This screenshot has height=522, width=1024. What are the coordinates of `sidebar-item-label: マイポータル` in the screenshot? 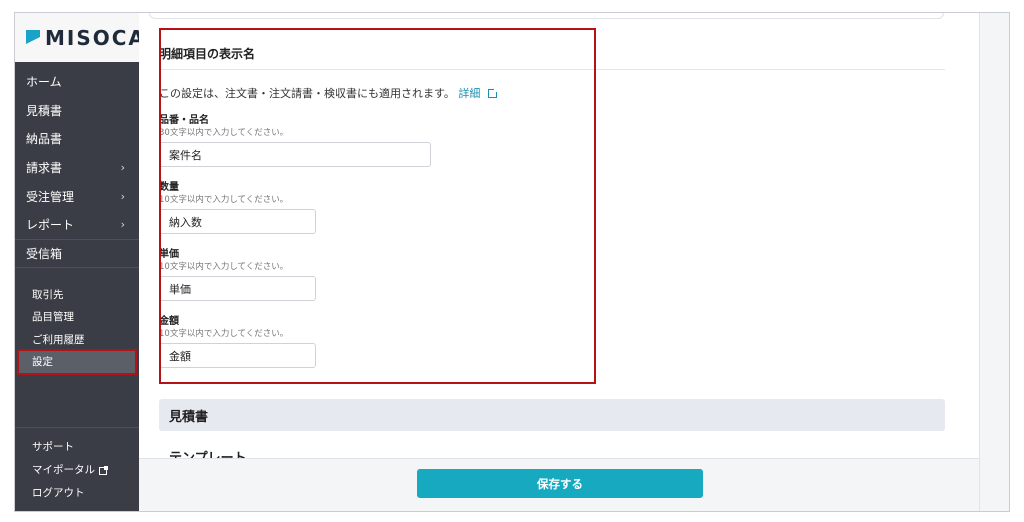 It's located at (63, 470).